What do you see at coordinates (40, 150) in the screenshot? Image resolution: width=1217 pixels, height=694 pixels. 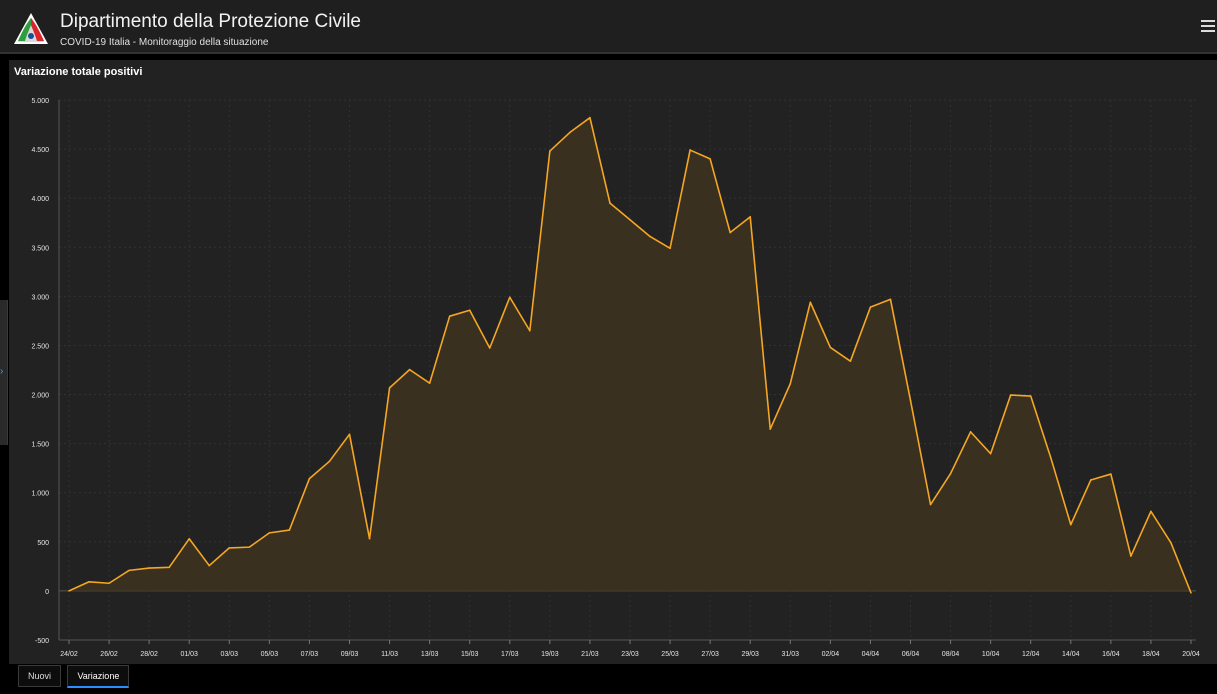 I see `y-tick-label: 4.500` at bounding box center [40, 150].